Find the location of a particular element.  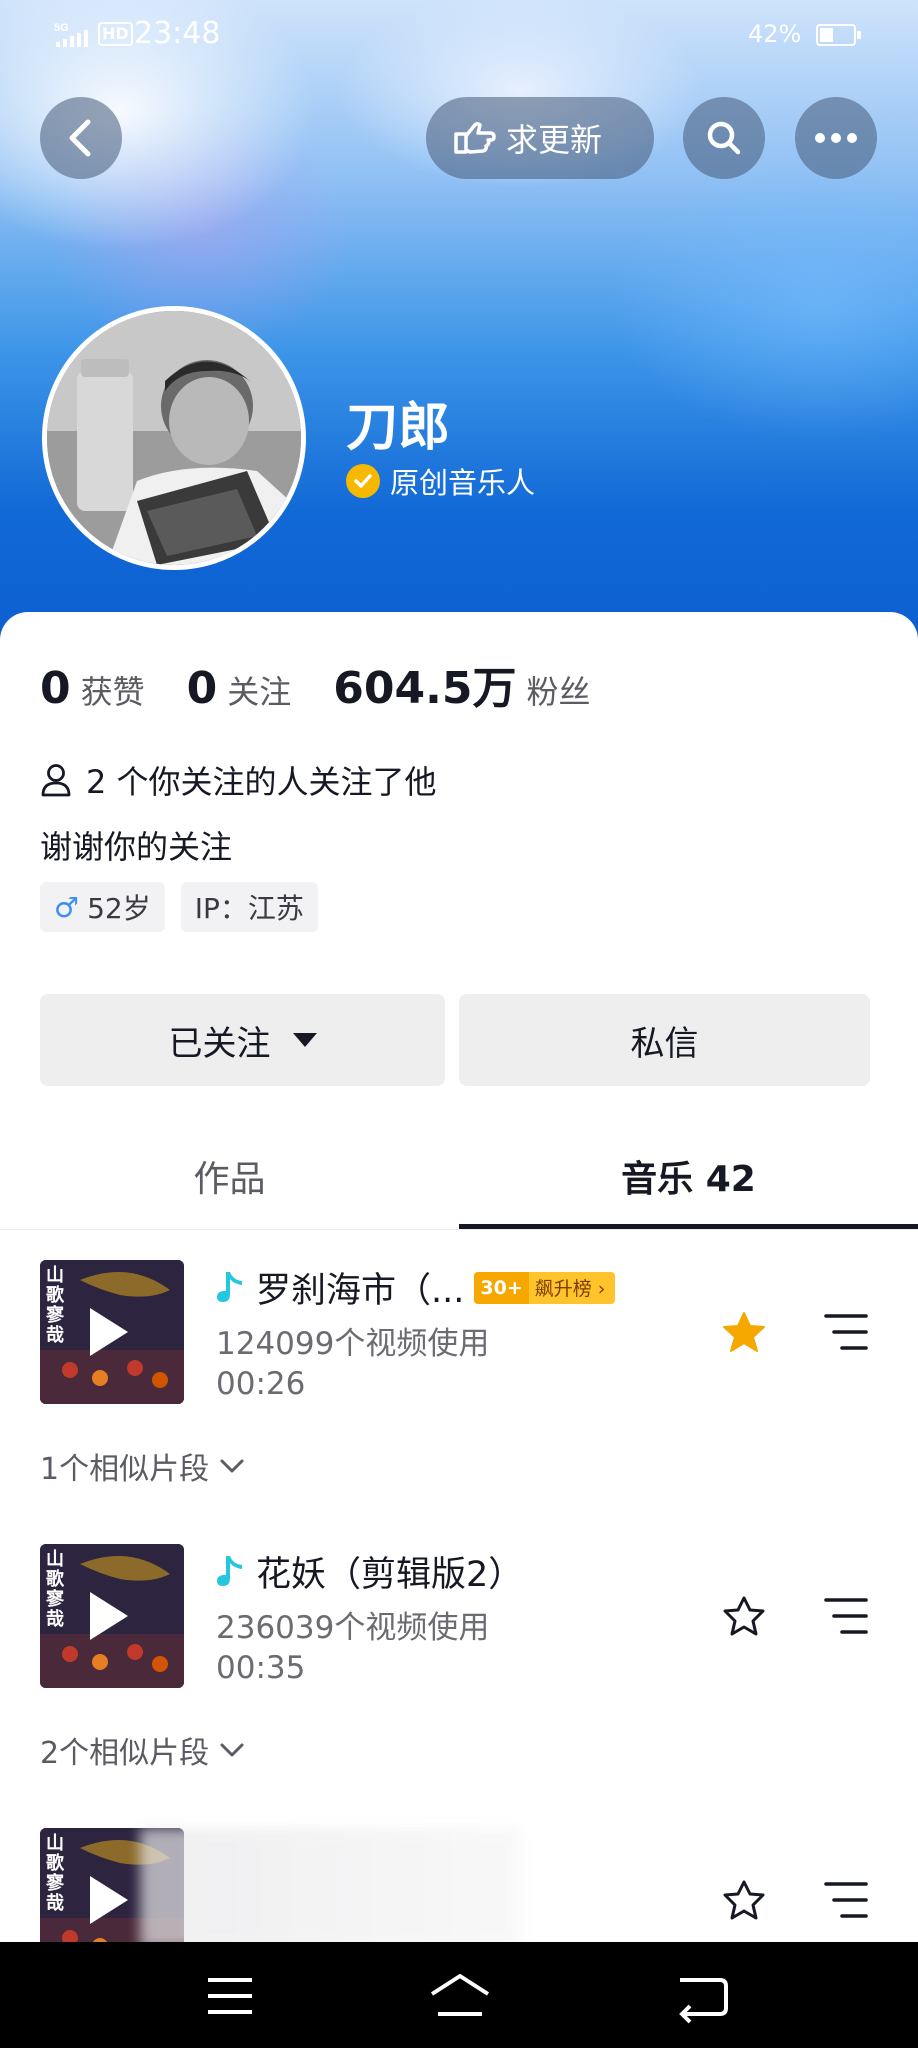

profile-name: 刀郎 is located at coordinates (398, 428).